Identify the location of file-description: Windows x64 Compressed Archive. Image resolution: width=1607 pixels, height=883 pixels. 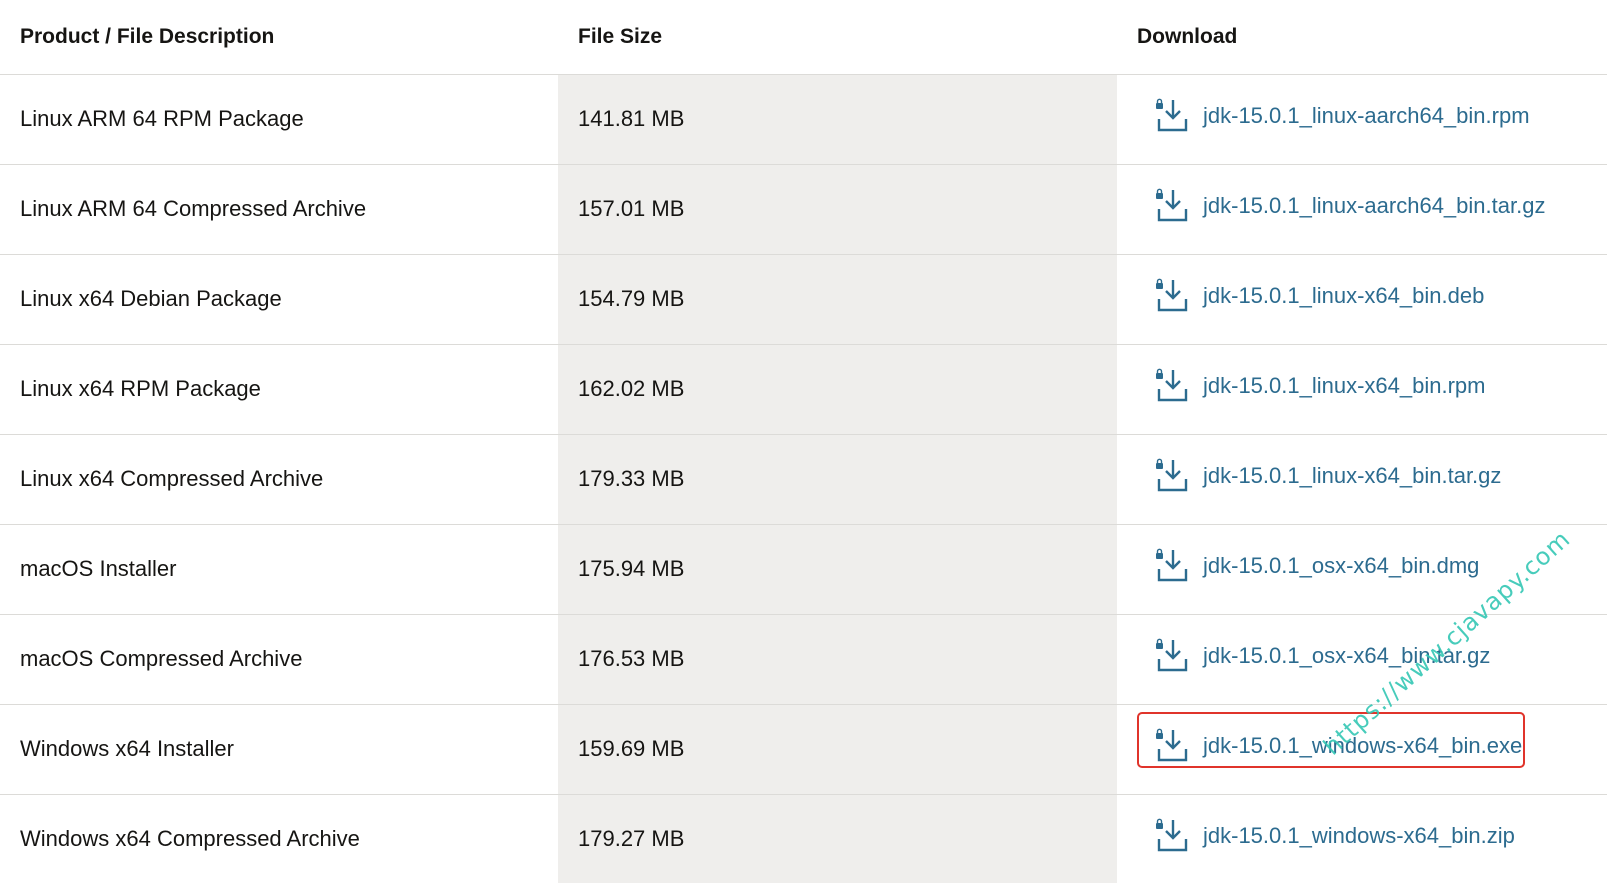
(279, 838).